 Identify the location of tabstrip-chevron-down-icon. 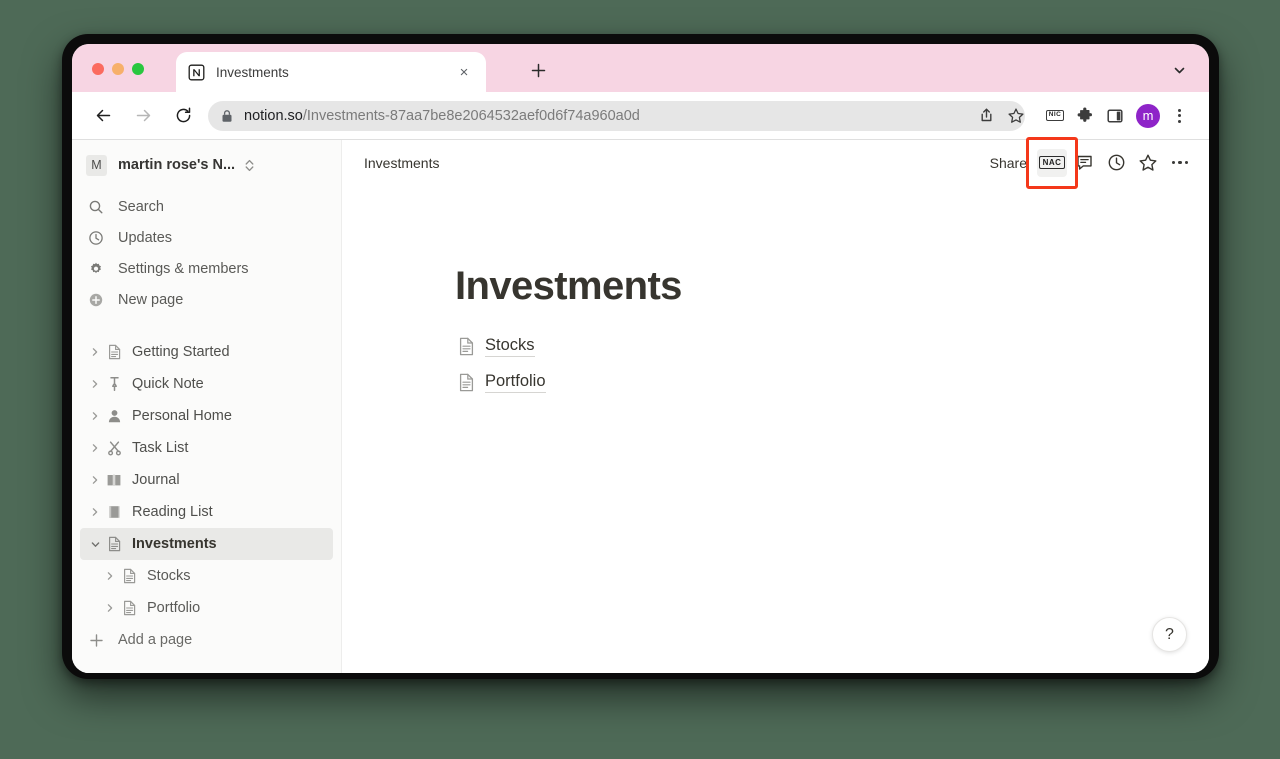
(1179, 70).